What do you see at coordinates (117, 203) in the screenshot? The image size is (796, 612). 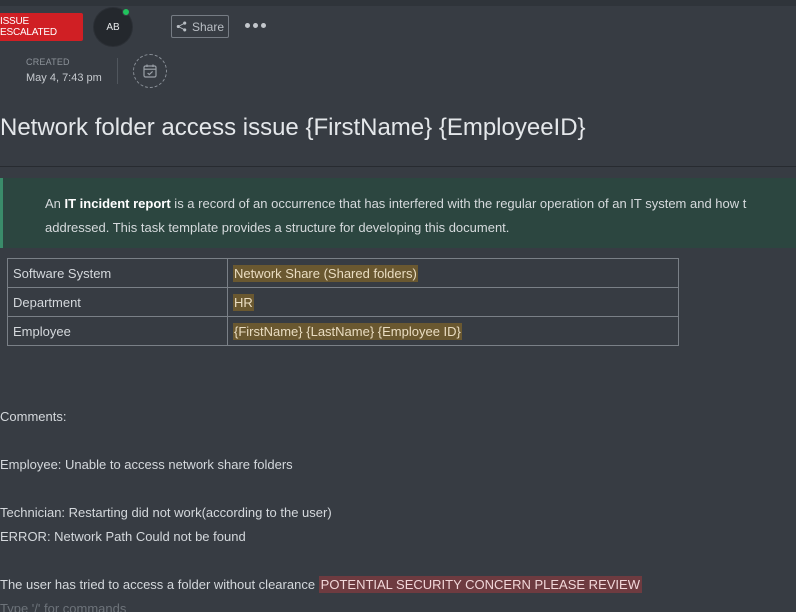 I see `callout-bold: IT incident report` at bounding box center [117, 203].